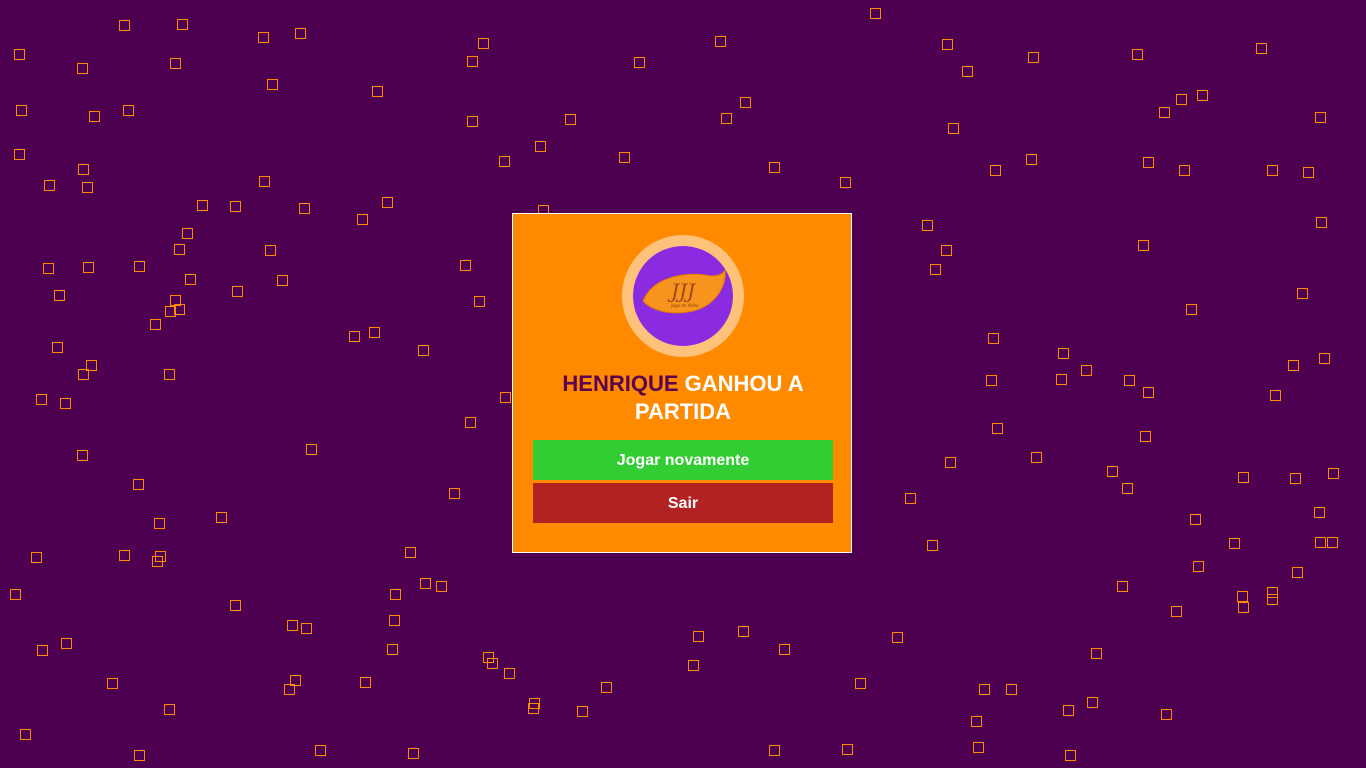  Describe the element at coordinates (620, 383) in the screenshot. I see `winner-name: HENRIQUE` at that location.